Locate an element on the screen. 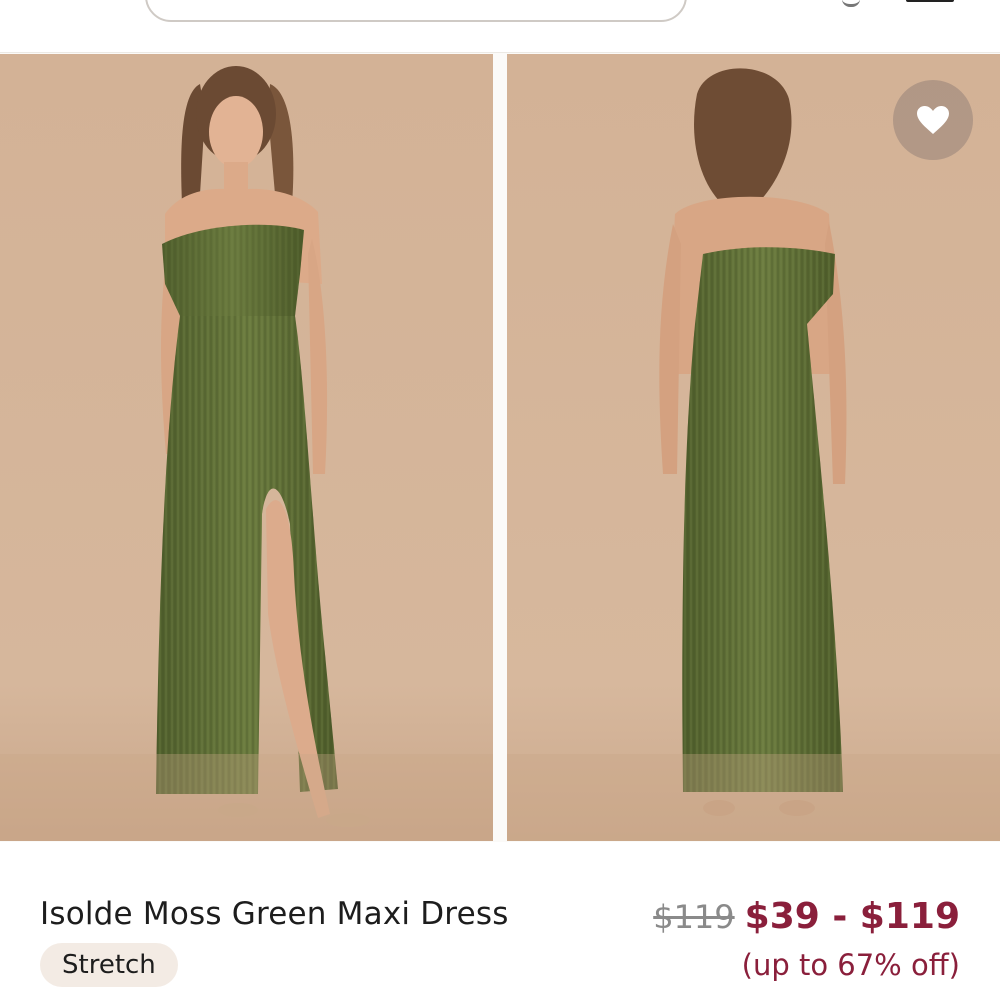 Image resolution: width=1000 pixels, height=1000 pixels. hamburger-menu-icon is located at coordinates (930, 2).